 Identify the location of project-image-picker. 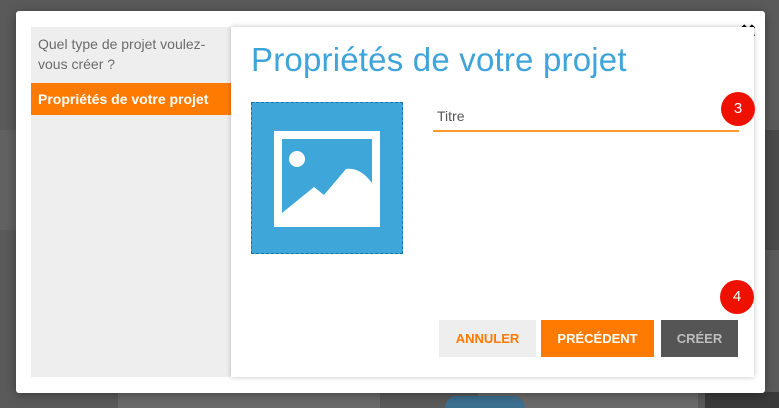
(327, 178).